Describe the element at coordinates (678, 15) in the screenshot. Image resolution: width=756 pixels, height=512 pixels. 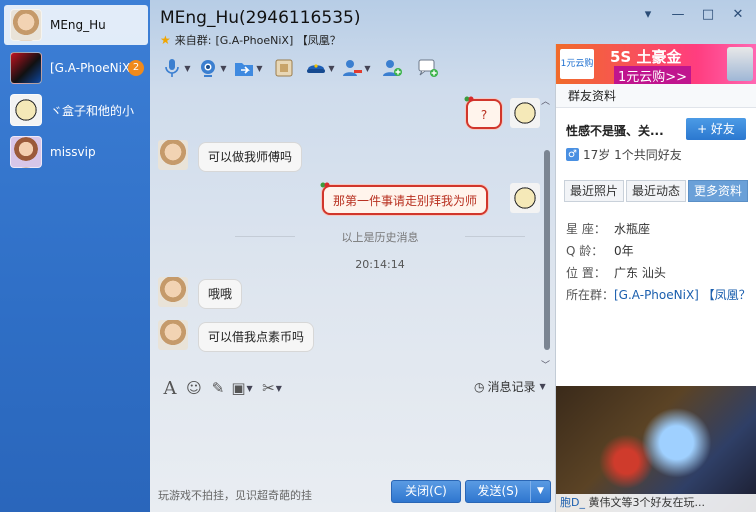
I see `minimize-button: —` at that location.